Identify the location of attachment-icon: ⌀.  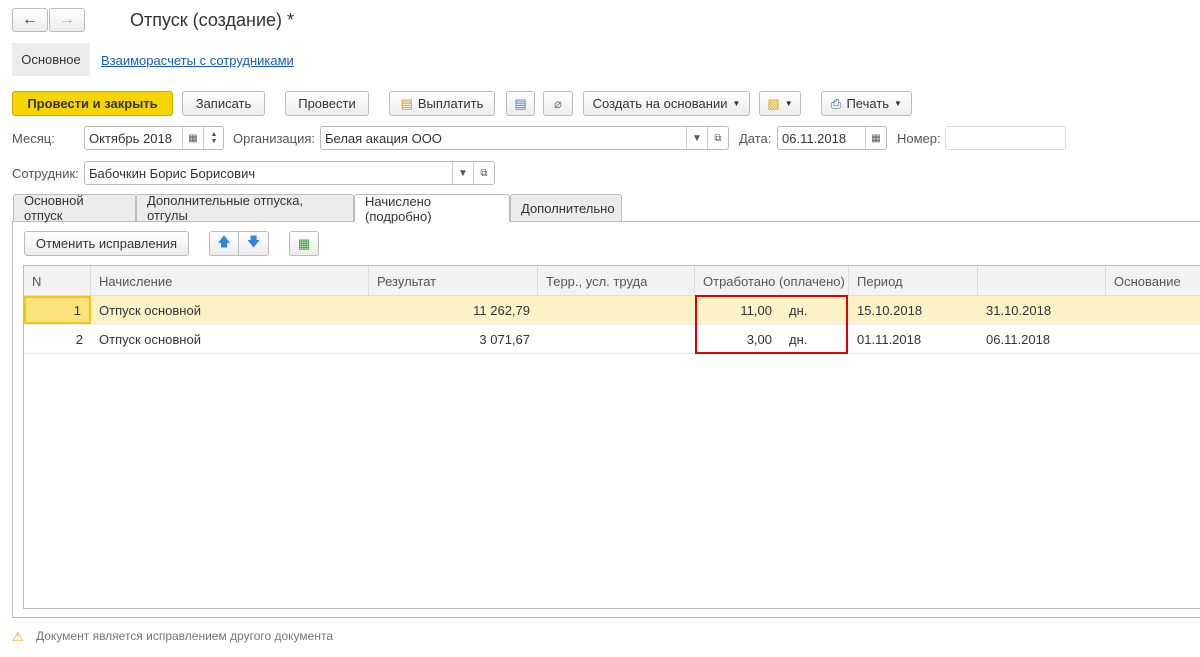
(558, 103).